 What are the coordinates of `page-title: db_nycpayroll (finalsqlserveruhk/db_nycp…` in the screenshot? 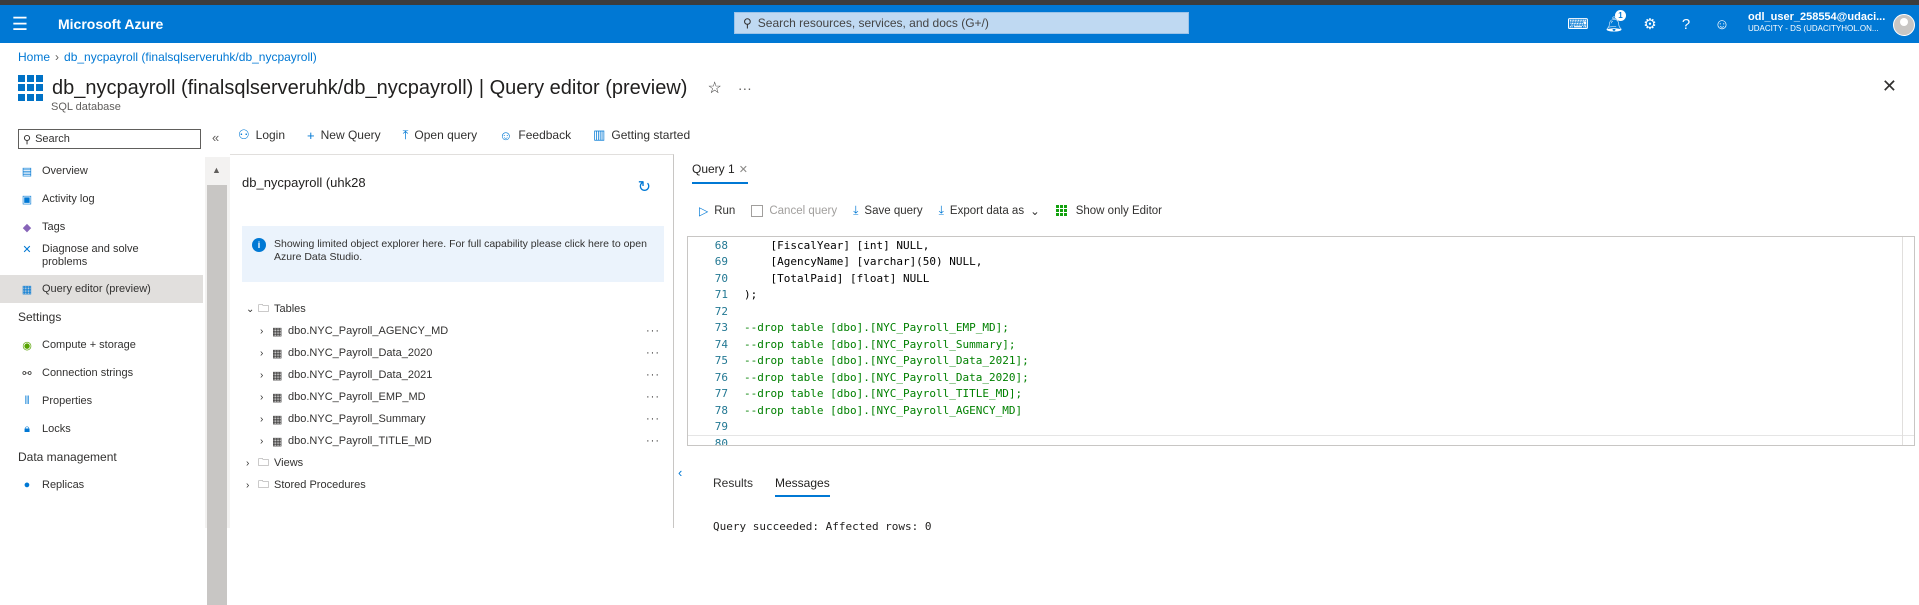 It's located at (370, 87).